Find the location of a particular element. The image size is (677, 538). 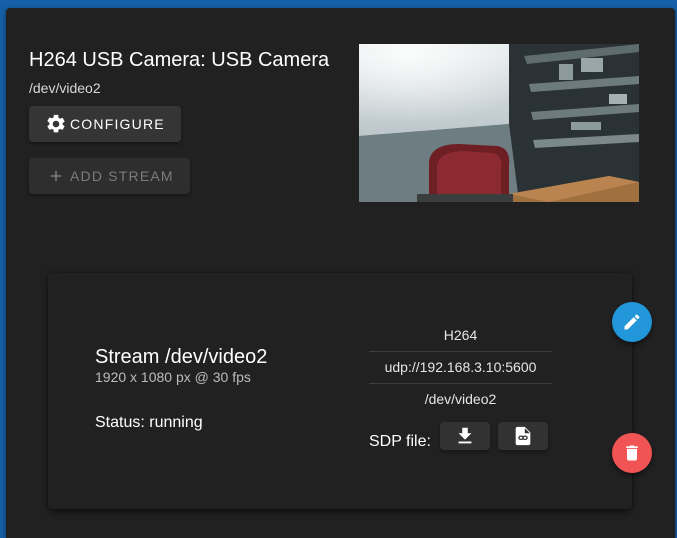

add-stream-button: ADD STREAM is located at coordinates (109, 176).